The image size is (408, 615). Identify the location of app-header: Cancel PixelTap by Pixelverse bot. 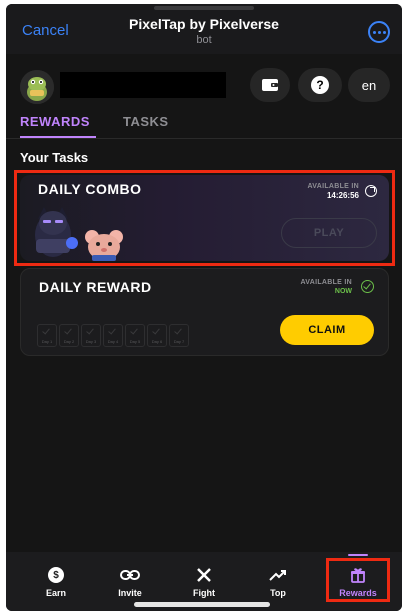
(204, 29).